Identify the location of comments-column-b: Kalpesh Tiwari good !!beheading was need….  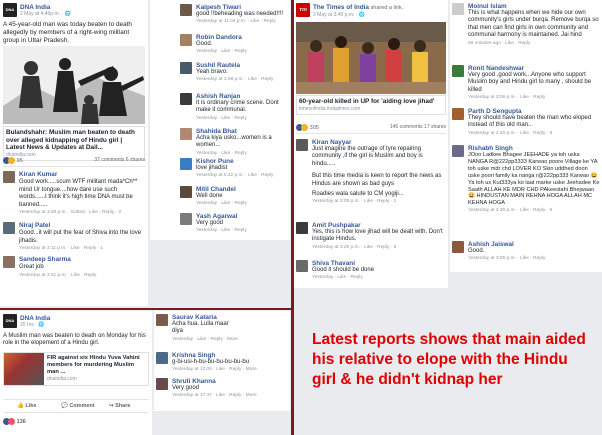
(220, 120).